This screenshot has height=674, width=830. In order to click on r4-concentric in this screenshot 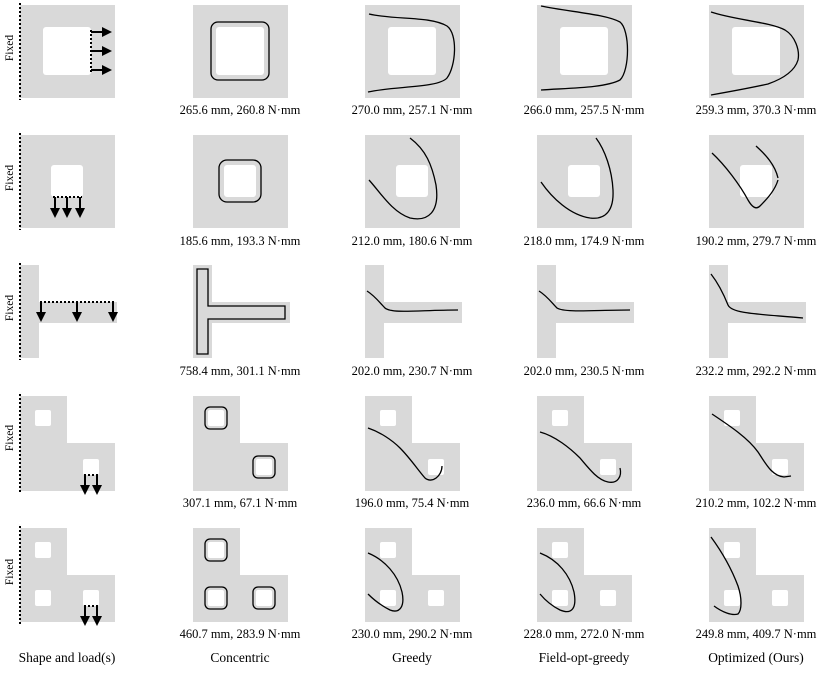, I will do `click(240, 443)`.